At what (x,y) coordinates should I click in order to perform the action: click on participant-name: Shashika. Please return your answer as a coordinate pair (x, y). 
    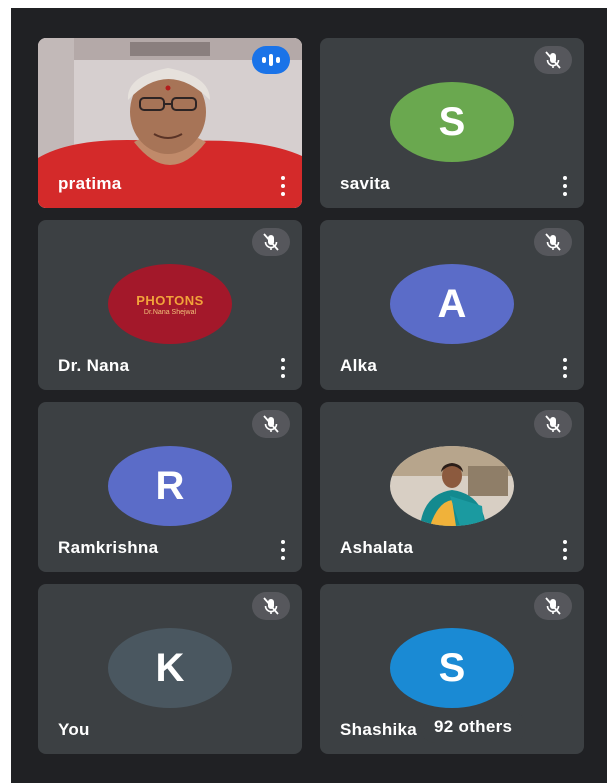
    Looking at the image, I should click on (379, 729).